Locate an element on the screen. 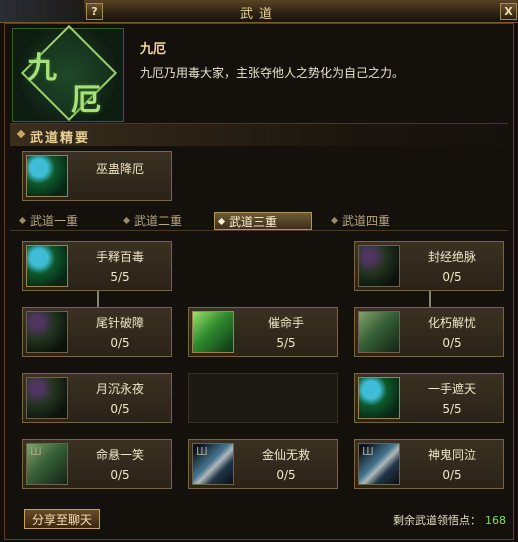 The image size is (518, 542). school-name: 九厄 is located at coordinates (153, 49).